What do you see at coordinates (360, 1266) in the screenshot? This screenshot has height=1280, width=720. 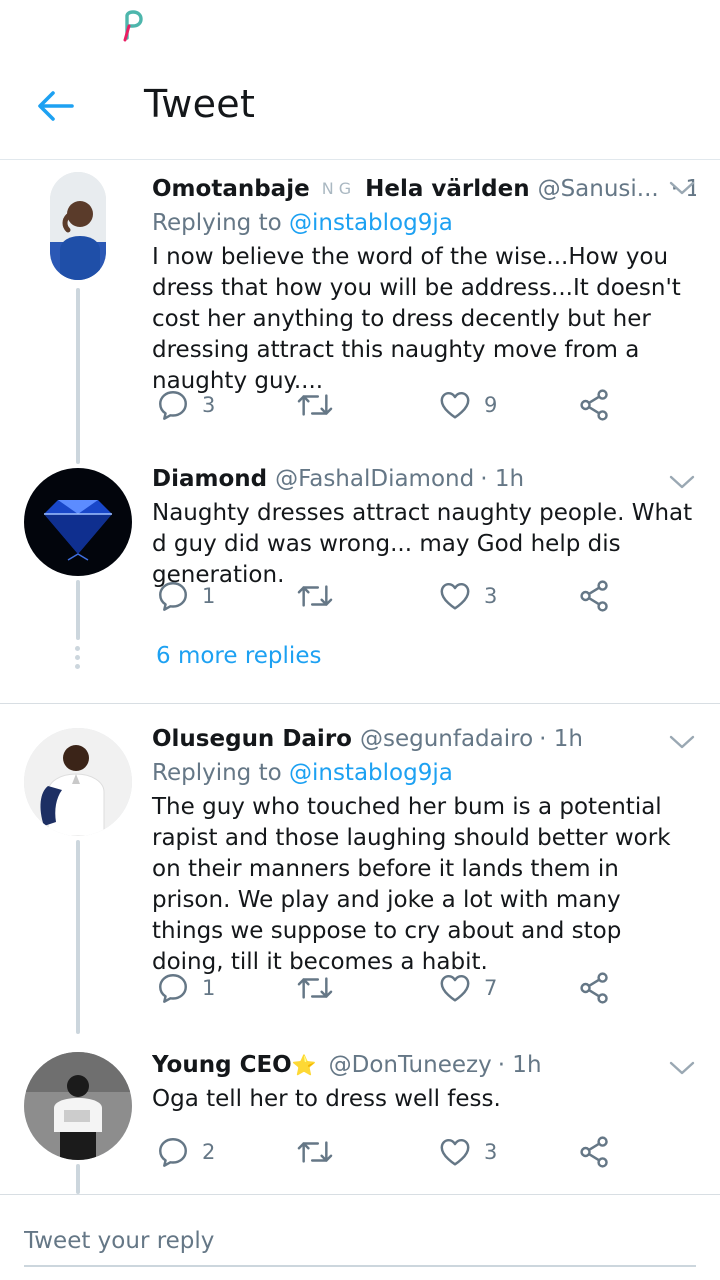 I see `reply-input-underline` at bounding box center [360, 1266].